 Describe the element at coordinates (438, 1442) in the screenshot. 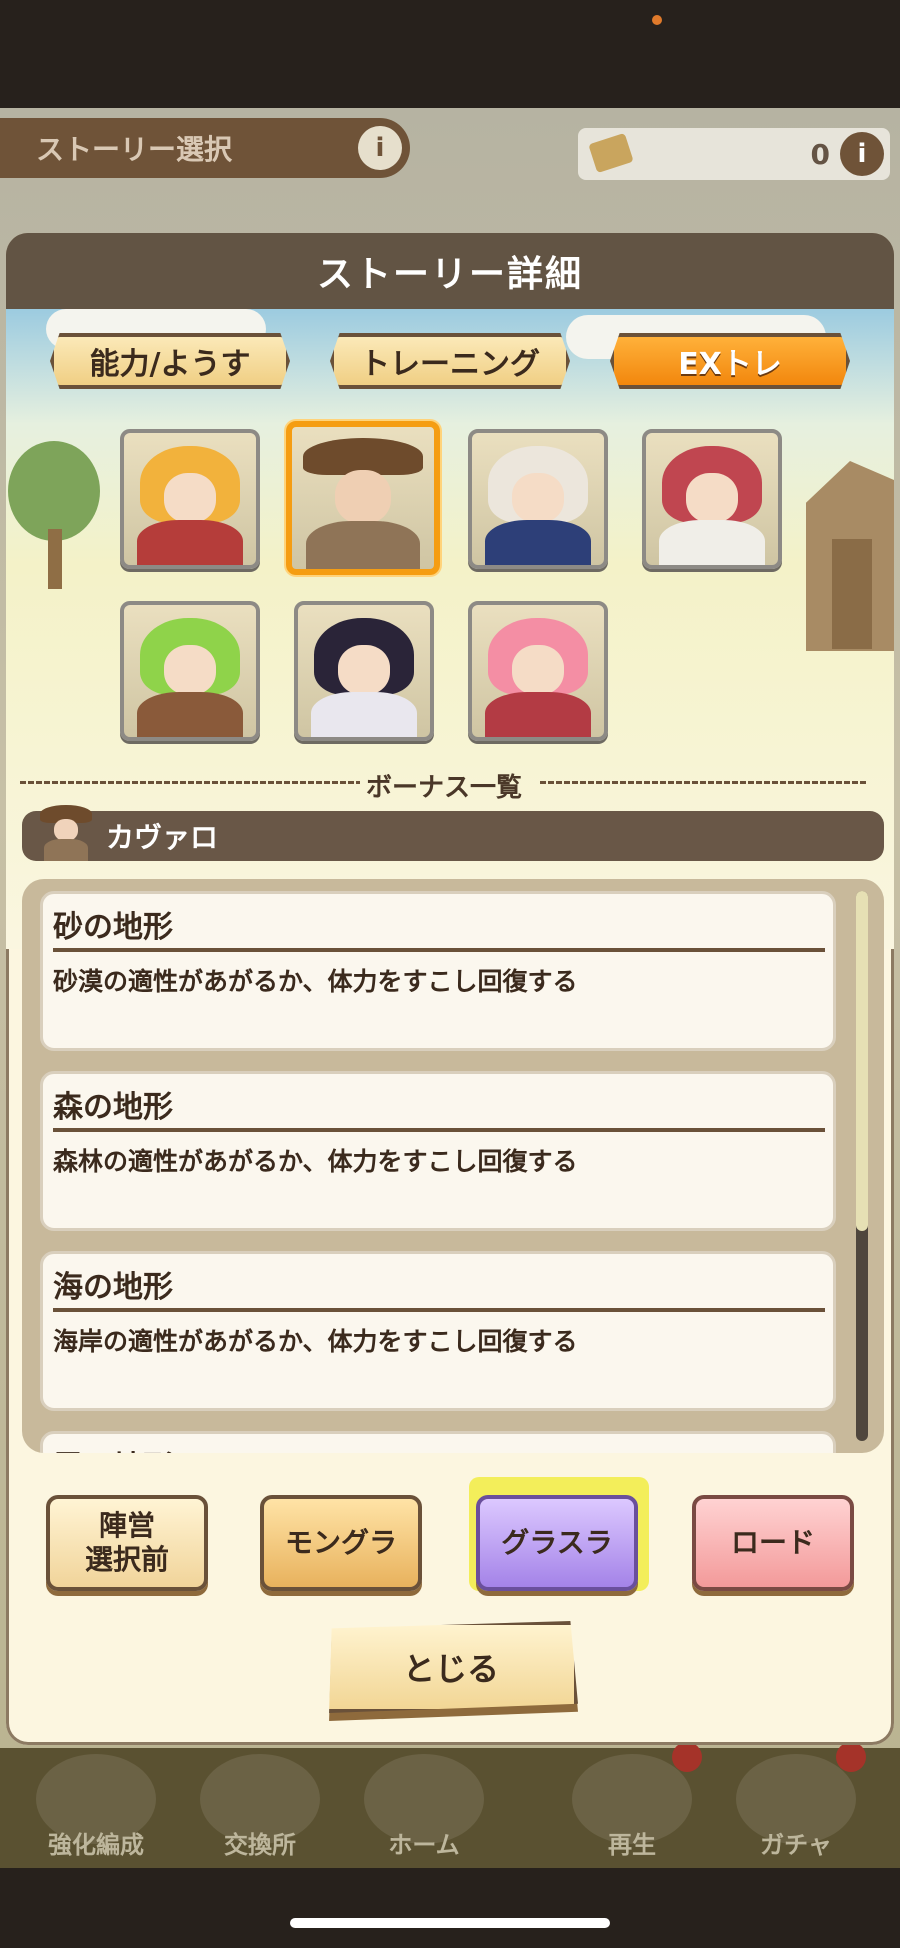

I see `bonus-card: 雪の地形` at that location.